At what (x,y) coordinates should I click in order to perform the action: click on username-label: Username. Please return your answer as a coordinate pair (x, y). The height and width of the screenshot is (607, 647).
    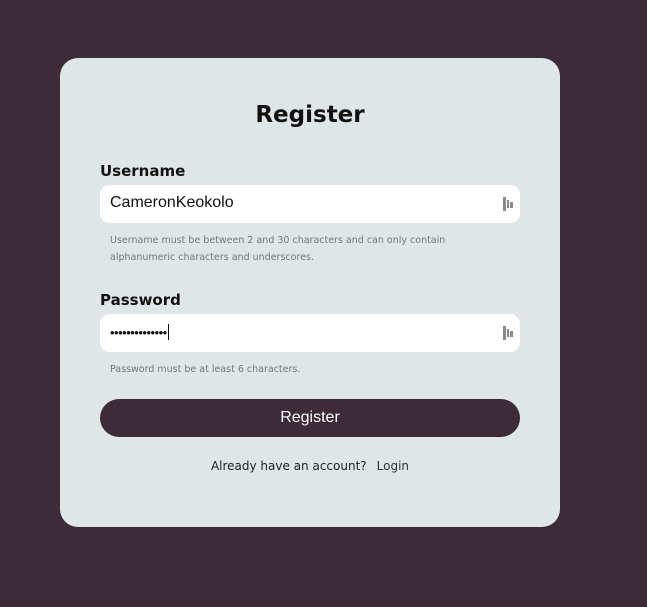
    Looking at the image, I should click on (143, 171).